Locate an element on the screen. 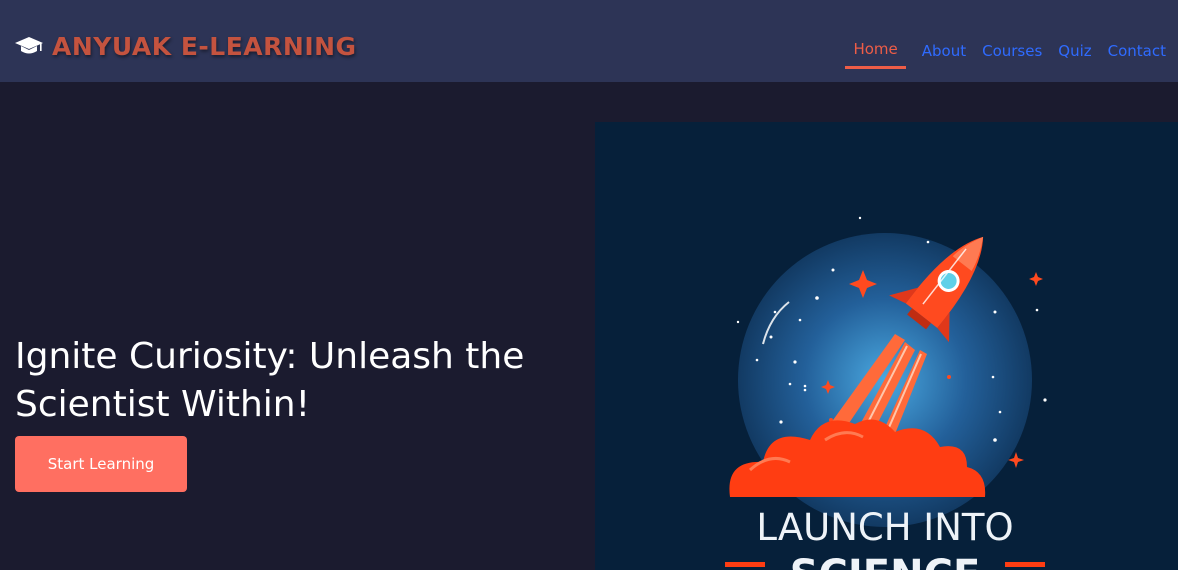 This screenshot has width=1178, height=570. start-learning-button: Start Learning is located at coordinates (101, 464).